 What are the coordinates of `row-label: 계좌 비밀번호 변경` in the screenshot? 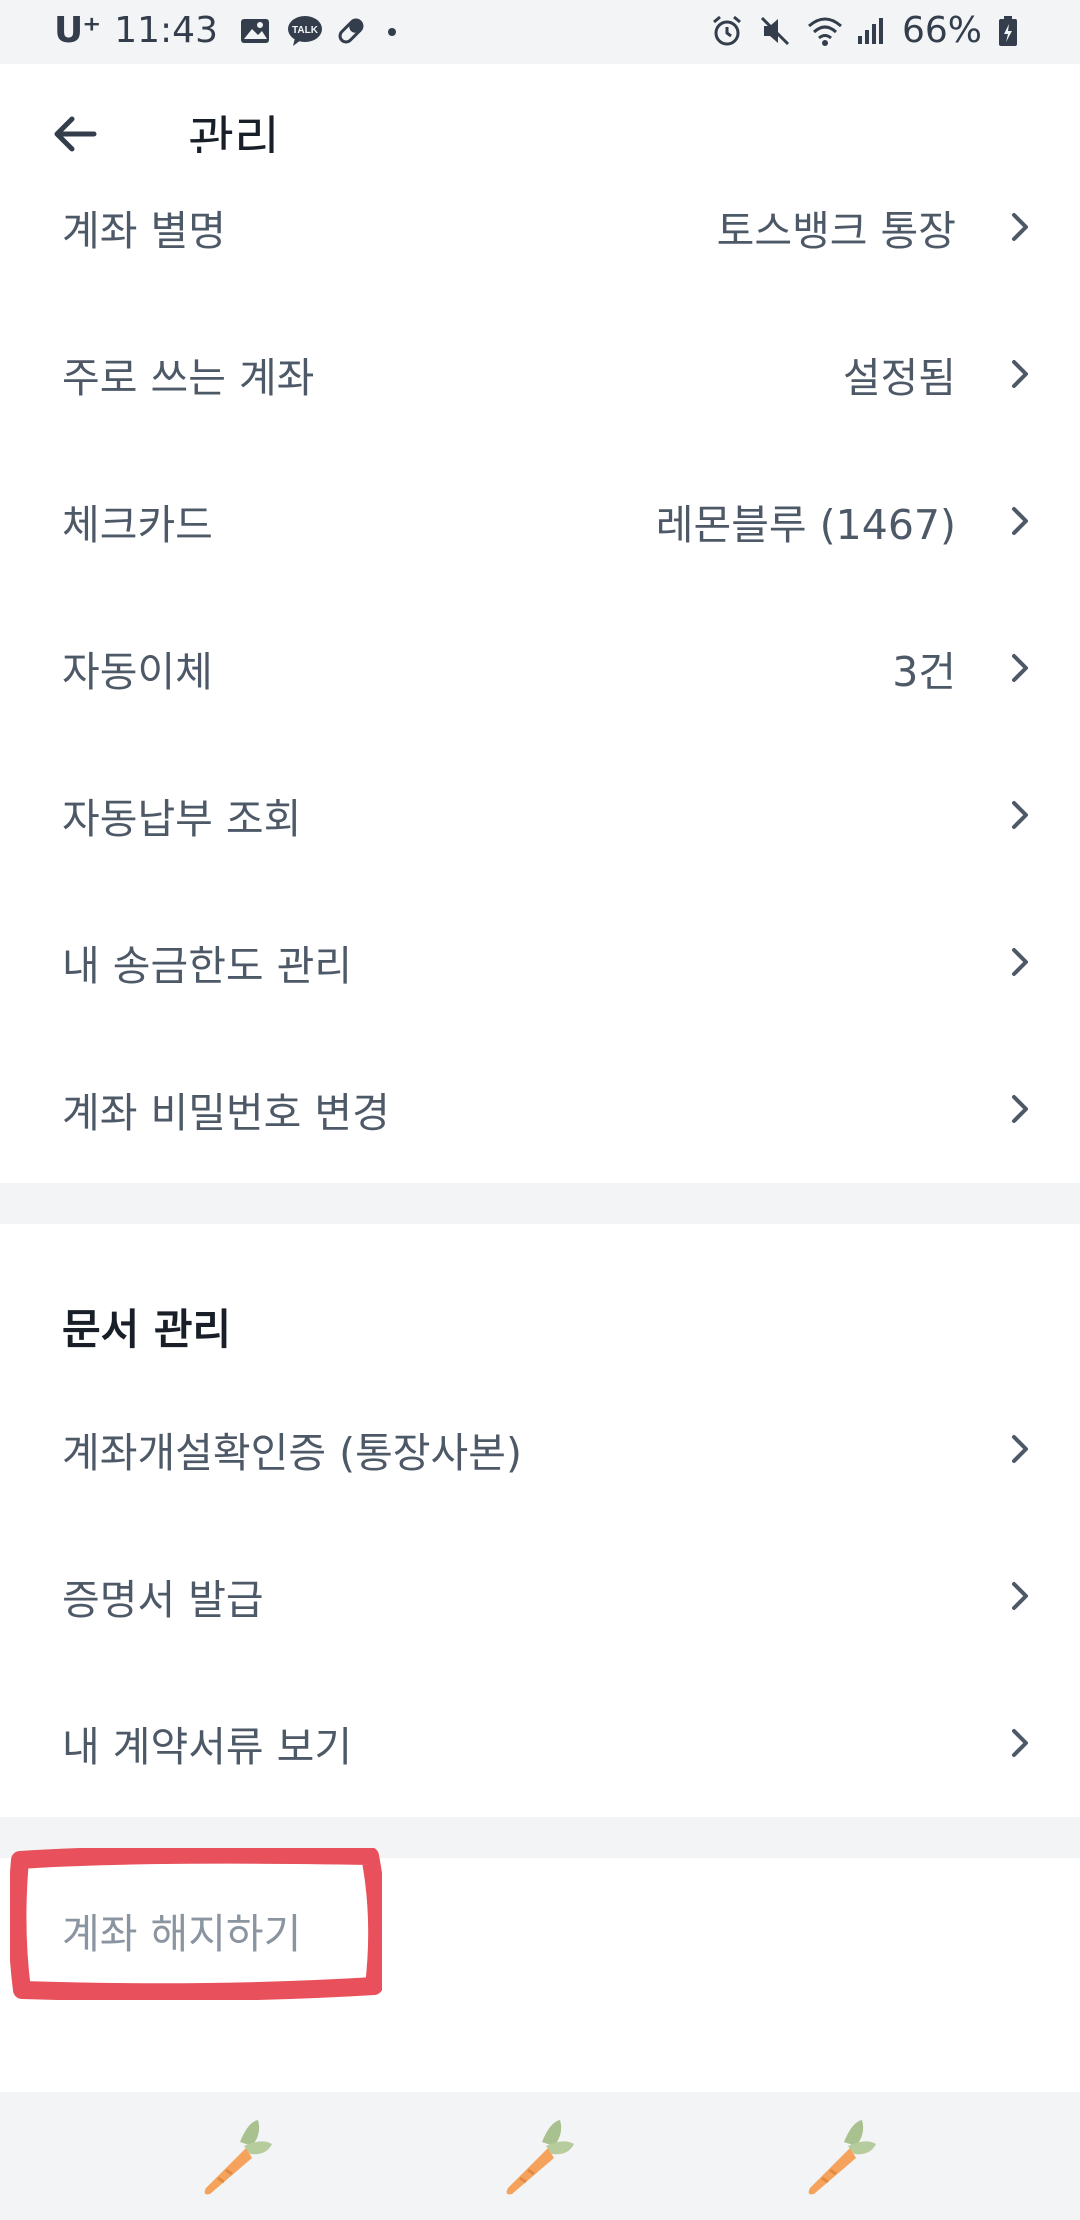 It's located at (226, 1112).